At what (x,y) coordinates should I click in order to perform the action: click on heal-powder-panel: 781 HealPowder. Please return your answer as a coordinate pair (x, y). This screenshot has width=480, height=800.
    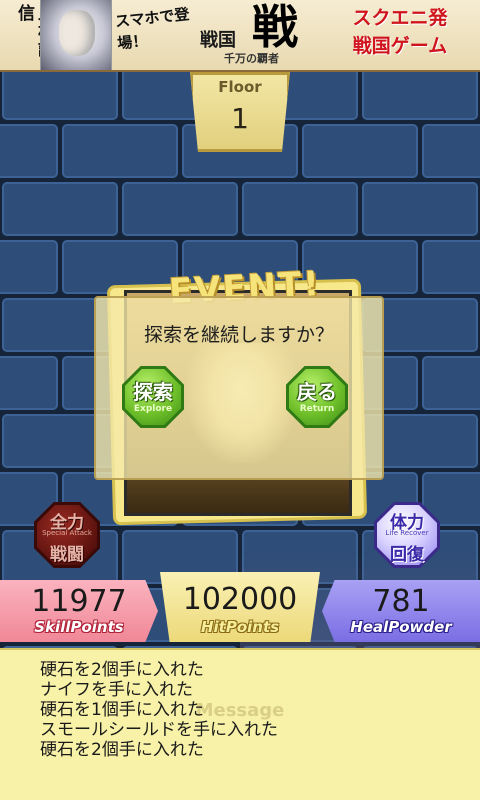
    Looking at the image, I should click on (401, 611).